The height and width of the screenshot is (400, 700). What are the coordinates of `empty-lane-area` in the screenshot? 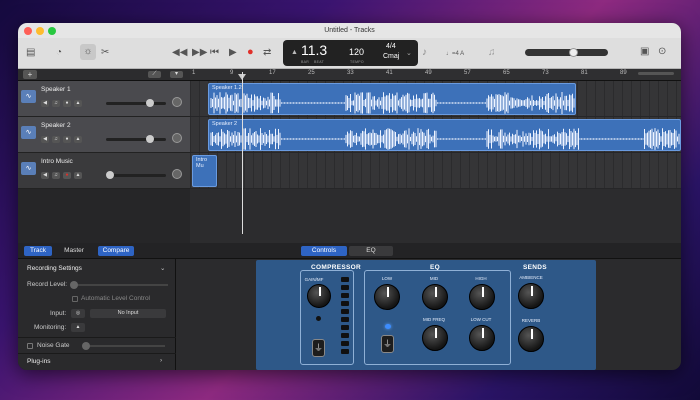 It's located at (435, 216).